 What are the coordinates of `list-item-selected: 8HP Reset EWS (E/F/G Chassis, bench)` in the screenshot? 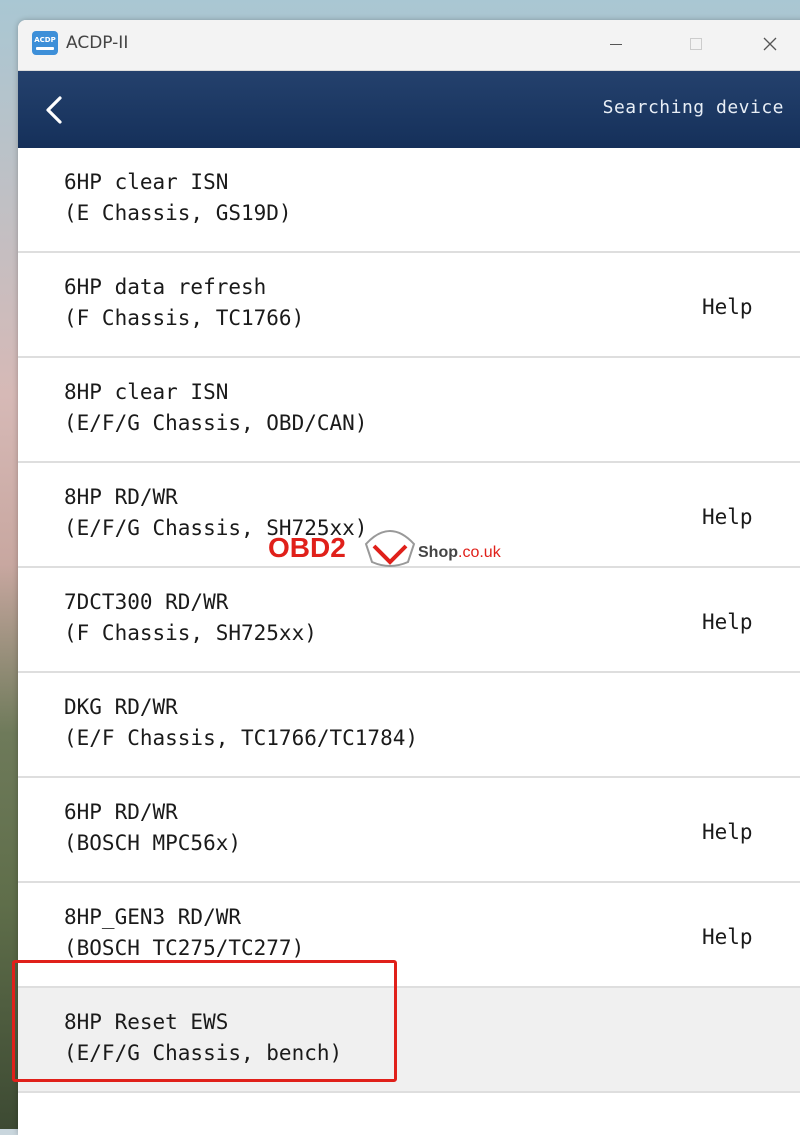 It's located at (409, 1040).